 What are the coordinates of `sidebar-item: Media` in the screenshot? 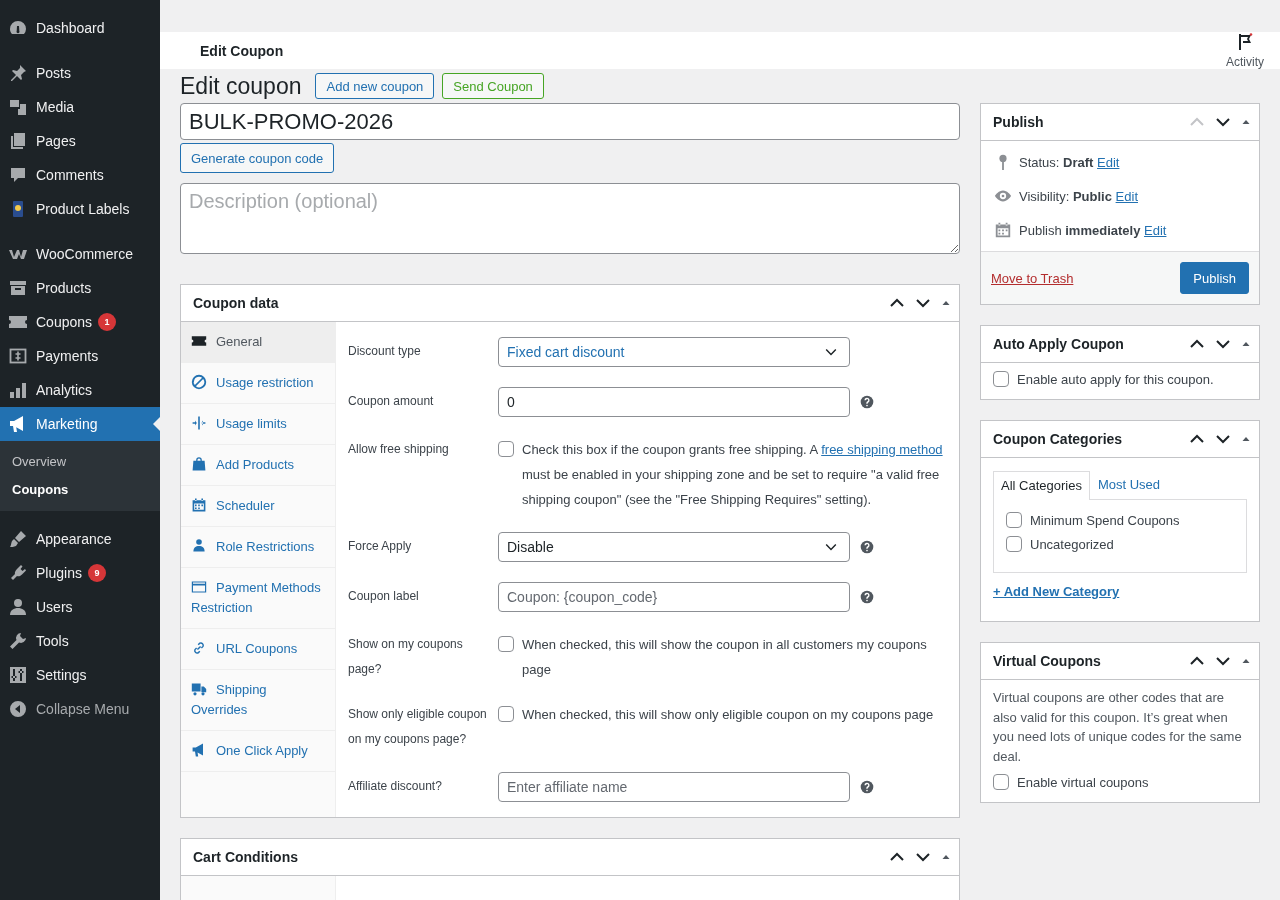 It's located at (80, 107).